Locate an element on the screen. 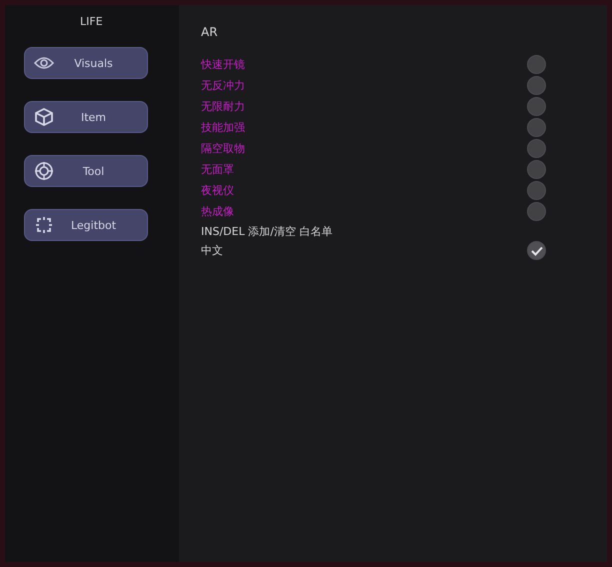  nav-button: Item is located at coordinates (86, 117).